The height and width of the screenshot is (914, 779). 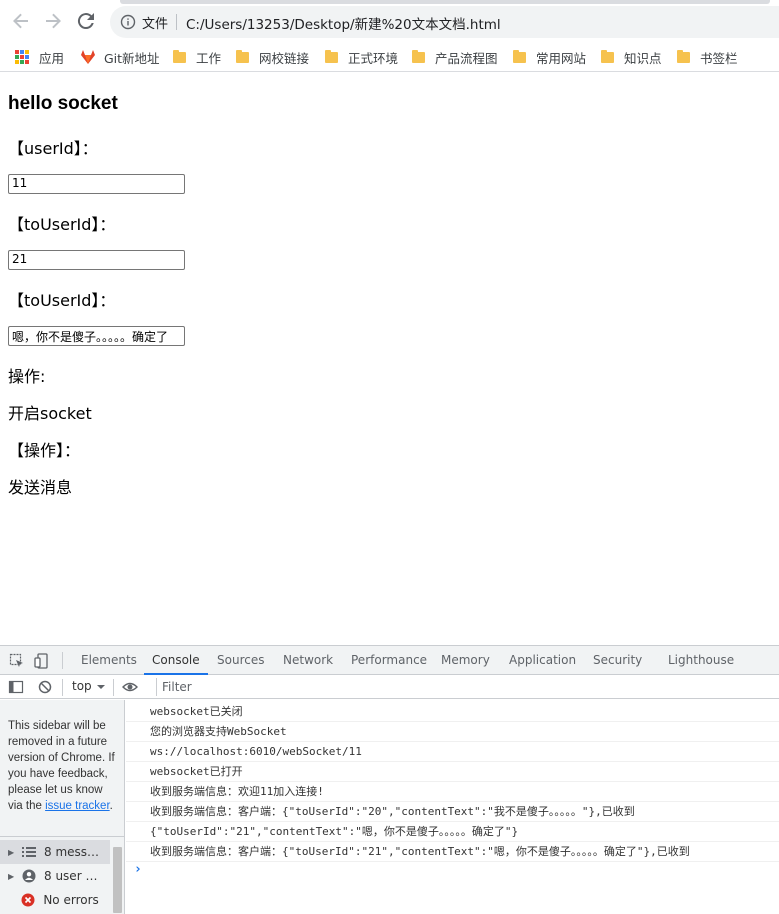 I want to click on back-arrow-icon, so click(x=21, y=21).